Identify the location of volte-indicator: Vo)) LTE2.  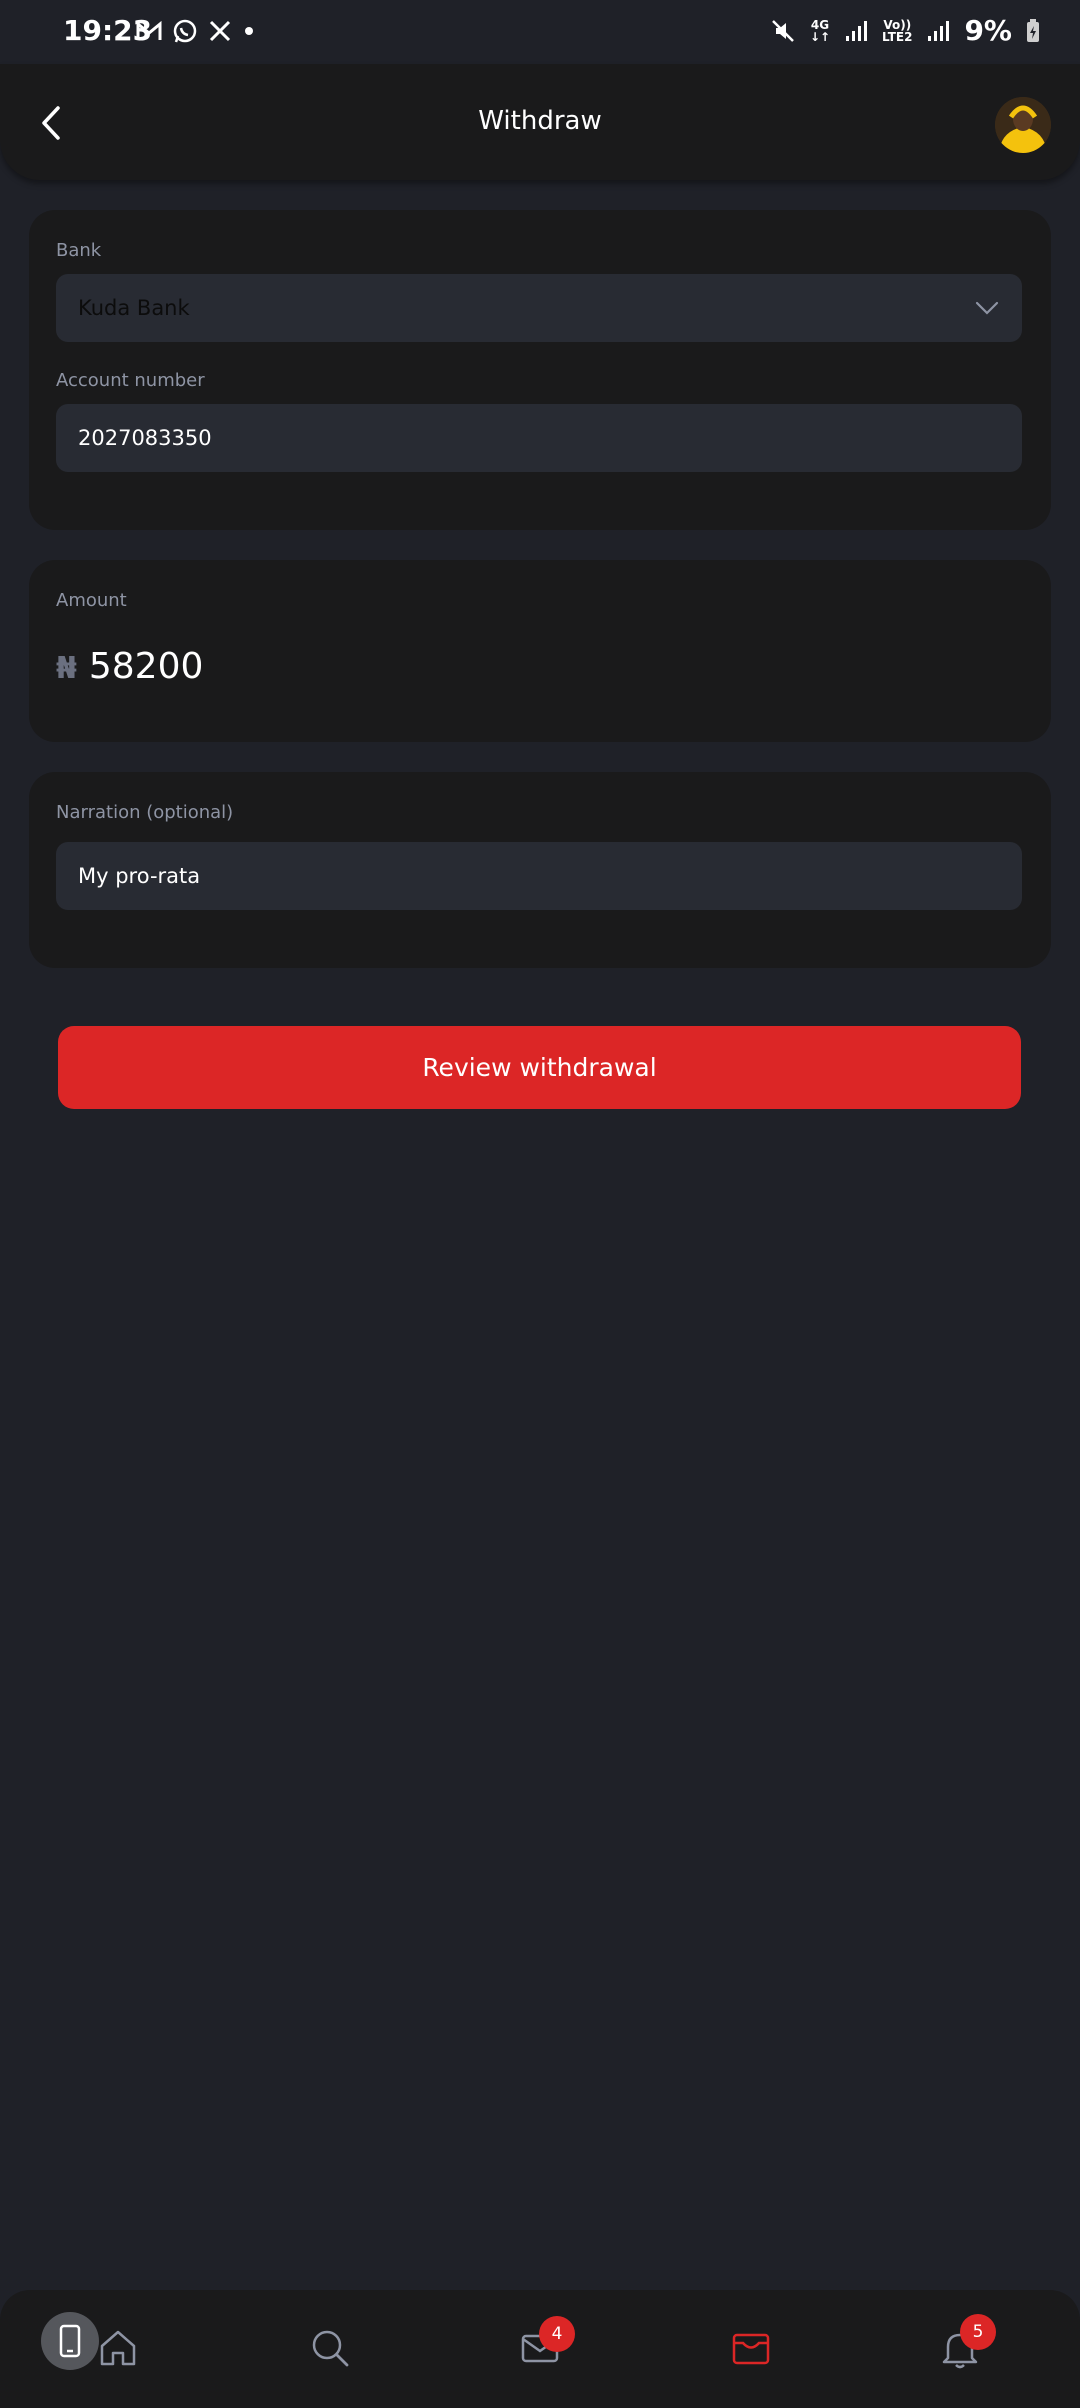
(897, 30).